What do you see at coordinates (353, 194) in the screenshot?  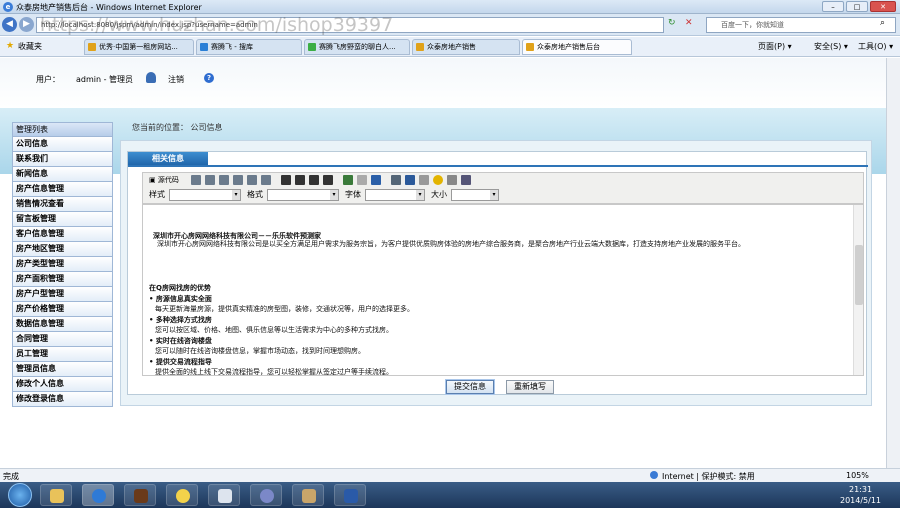 I see `font-label: 字体` at bounding box center [353, 194].